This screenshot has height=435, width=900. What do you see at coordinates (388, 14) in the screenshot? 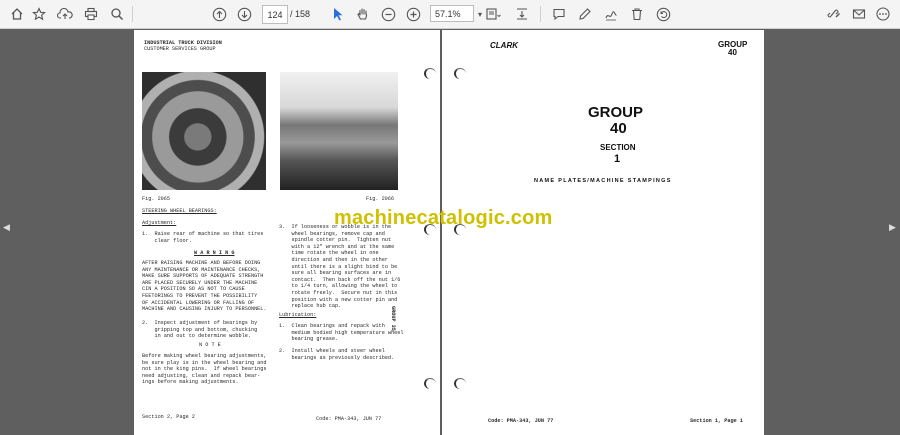
I see `zoom-out-icon` at bounding box center [388, 14].